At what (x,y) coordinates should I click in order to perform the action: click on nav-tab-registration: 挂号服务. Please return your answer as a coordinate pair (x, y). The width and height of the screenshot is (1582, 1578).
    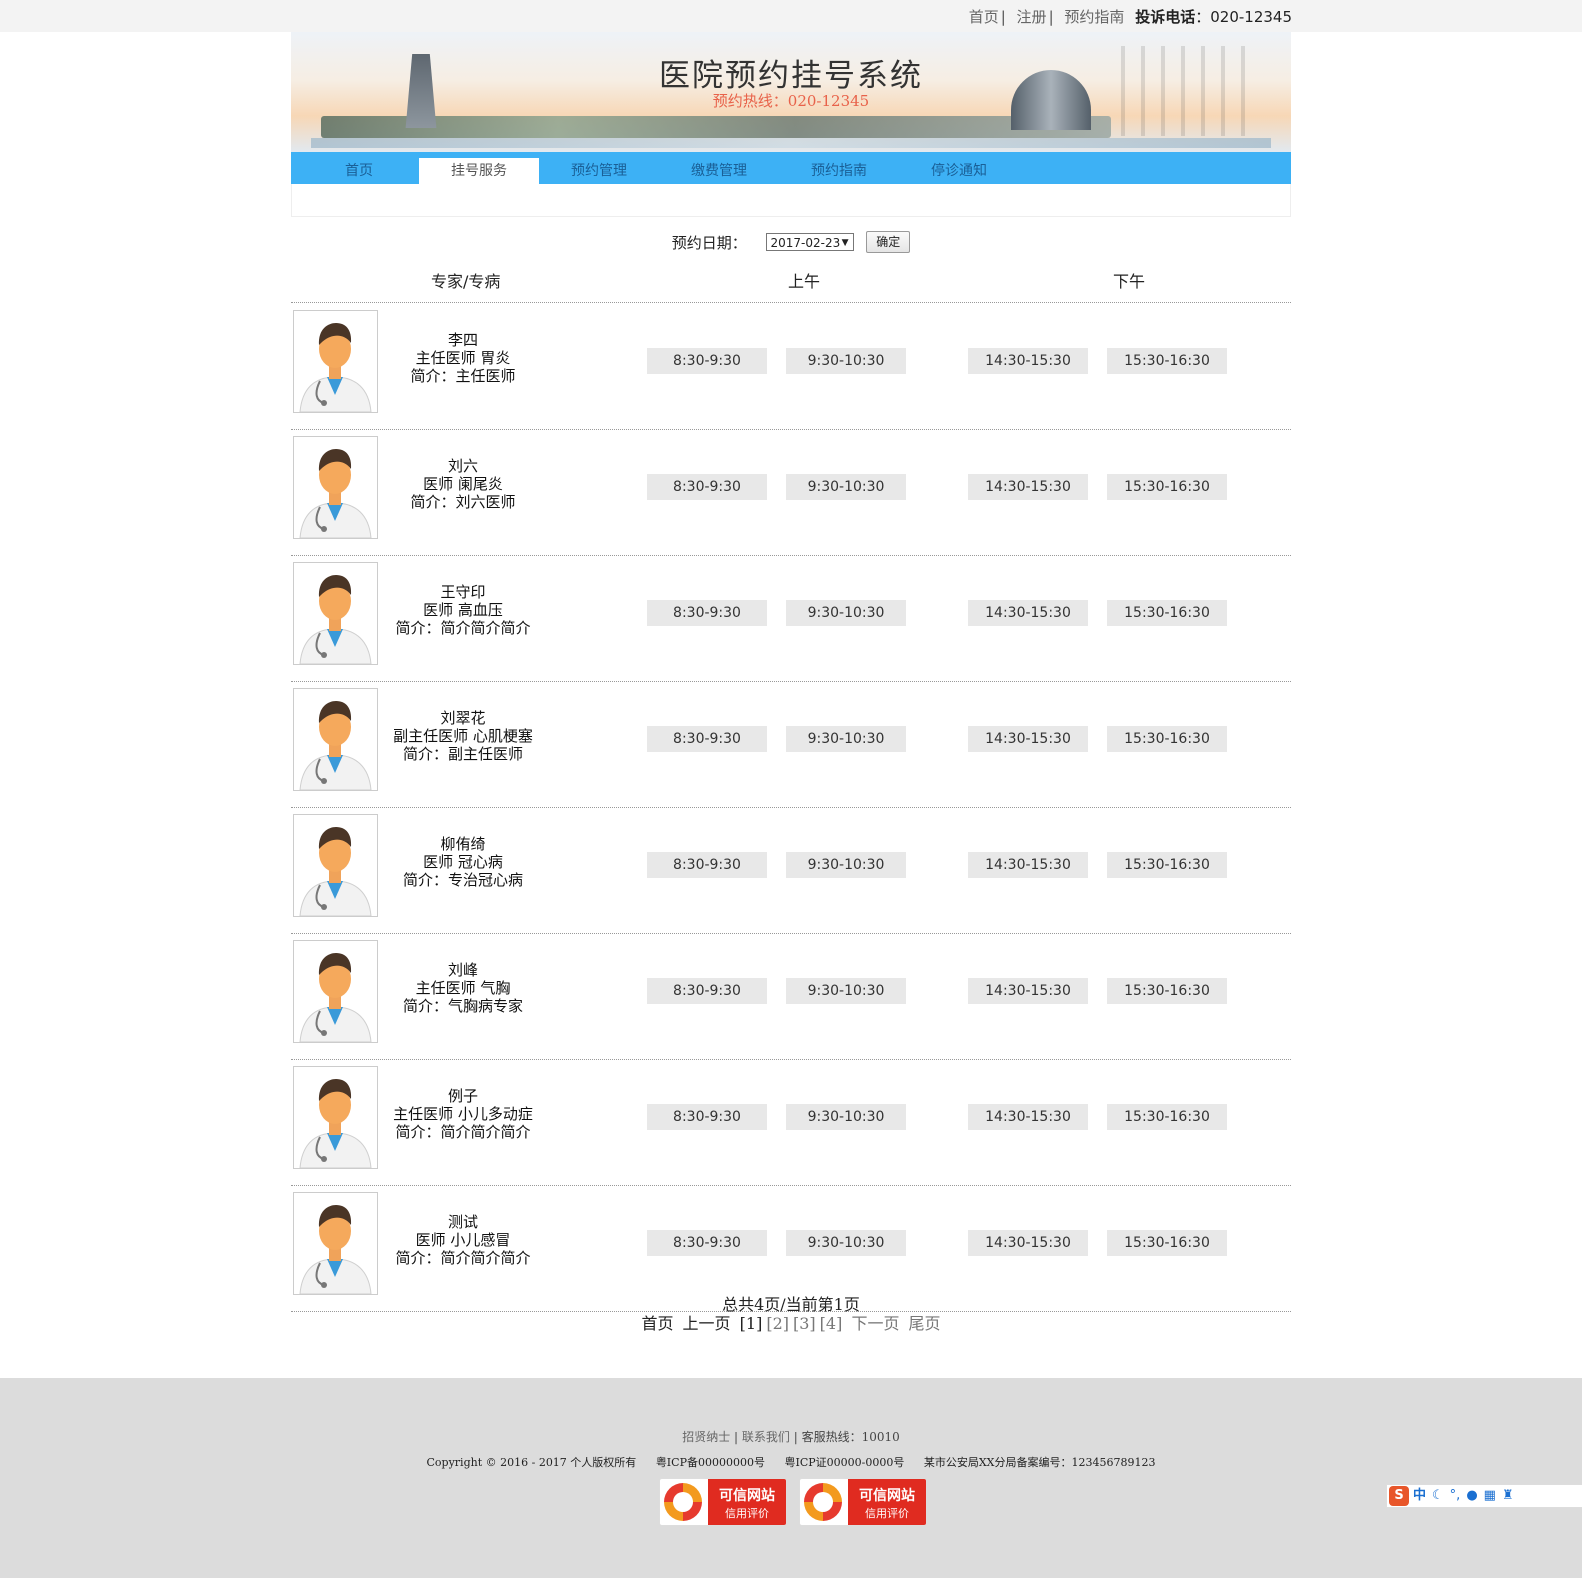
    Looking at the image, I should click on (479, 171).